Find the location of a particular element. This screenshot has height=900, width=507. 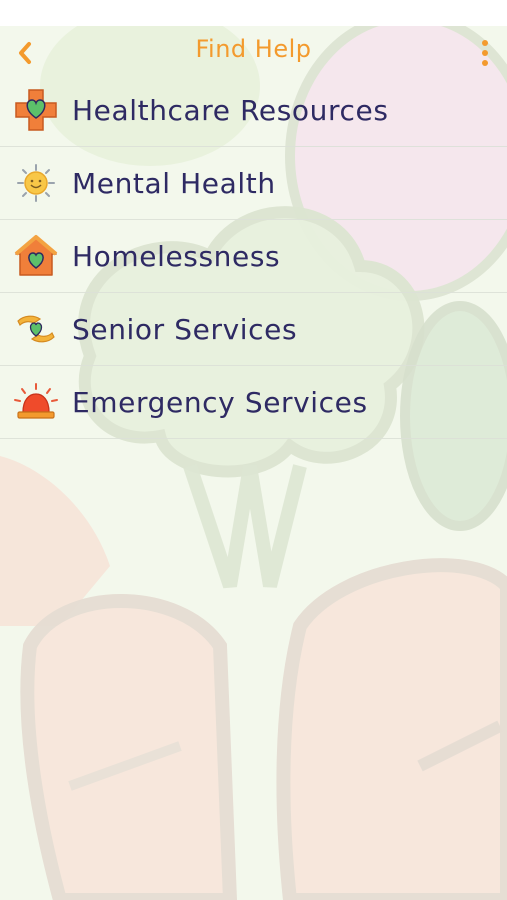

list-item-healthcare-resources: Healthcare Resources is located at coordinates (253, 110).